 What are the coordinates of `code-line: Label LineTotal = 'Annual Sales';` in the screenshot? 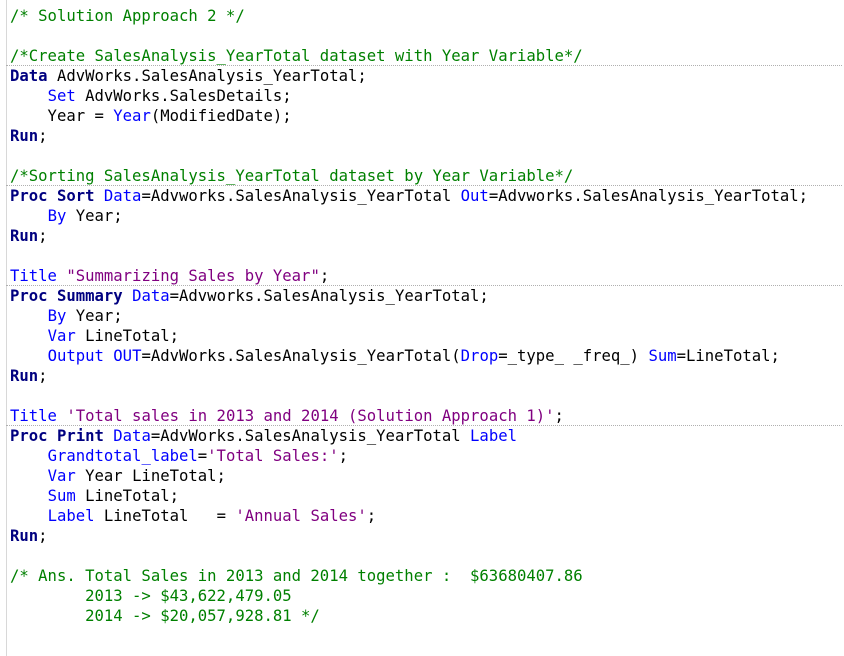 It's located at (409, 516).